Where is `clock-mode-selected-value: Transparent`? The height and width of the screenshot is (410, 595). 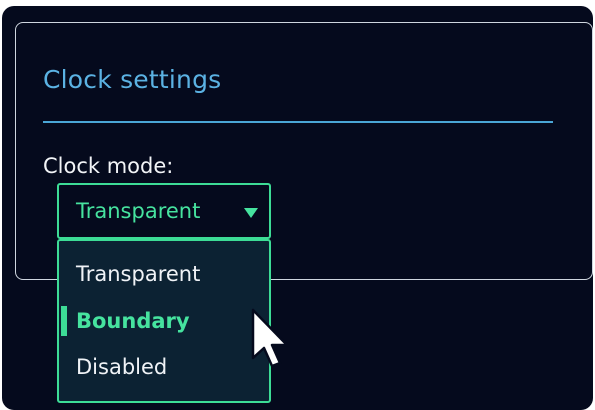
clock-mode-selected-value: Transparent is located at coordinates (138, 211).